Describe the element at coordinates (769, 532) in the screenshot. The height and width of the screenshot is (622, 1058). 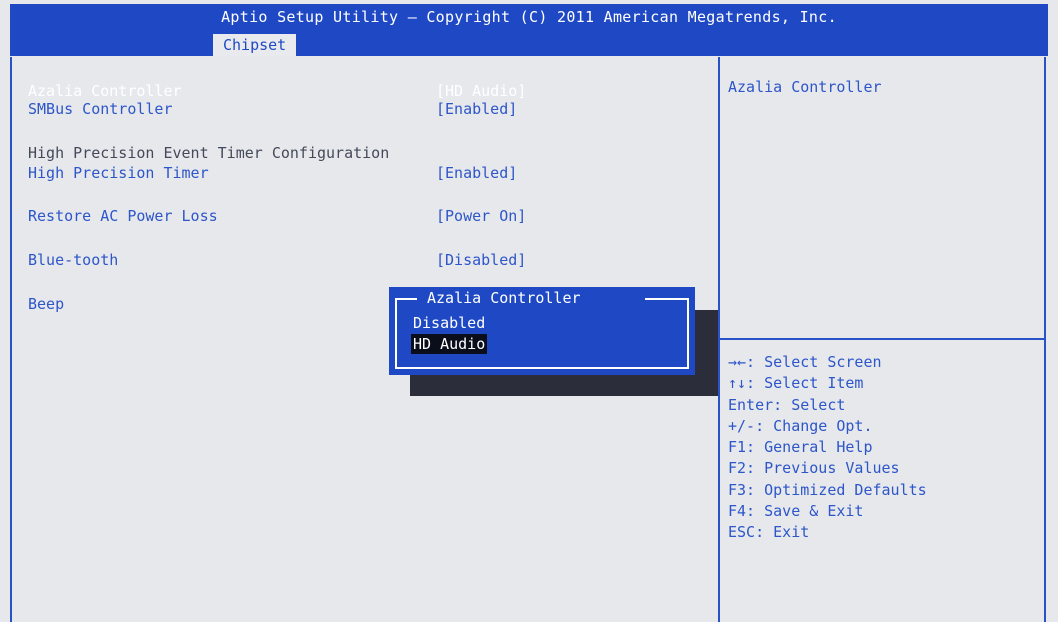
I see `key-hint: ESC: Exit` at that location.